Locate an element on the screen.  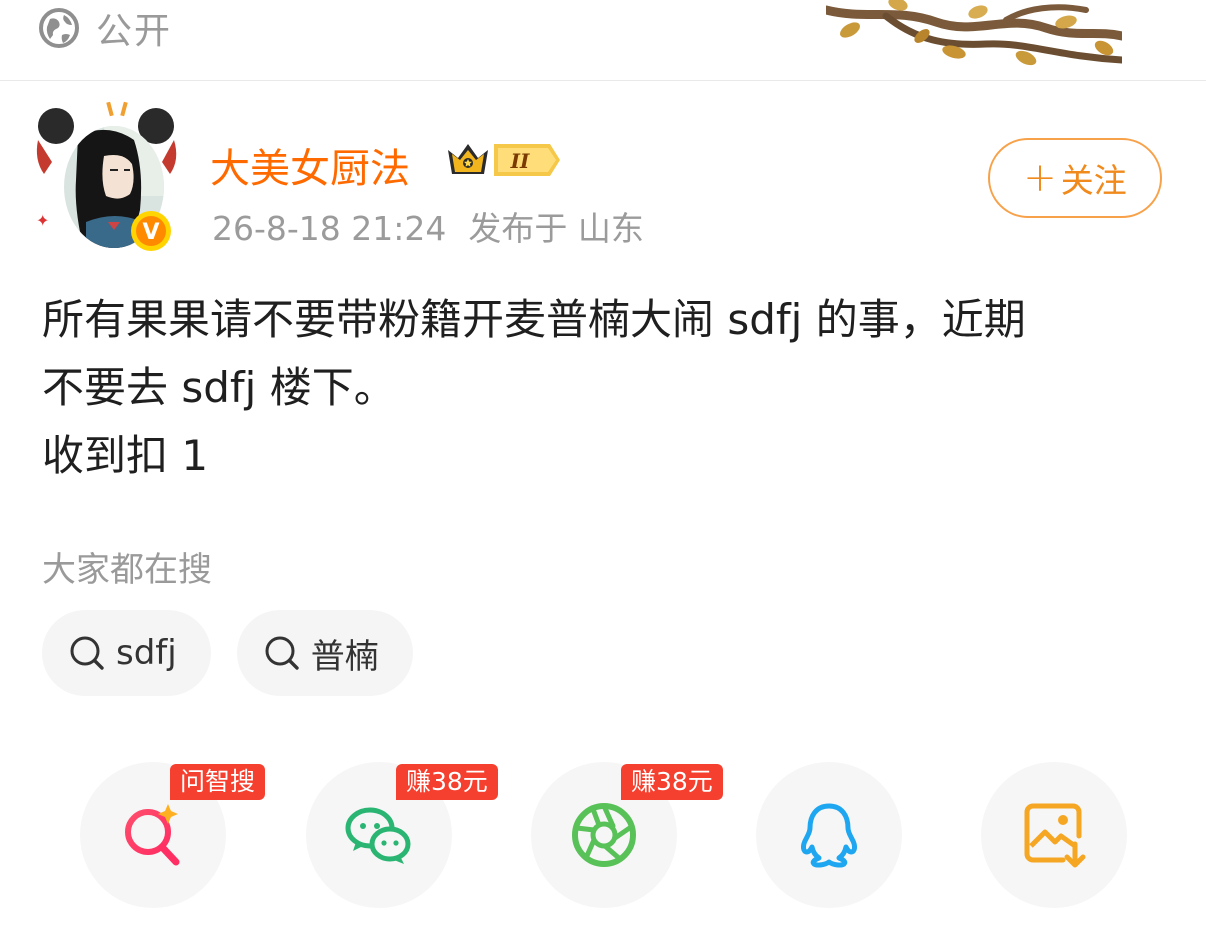
trending-search-chips: sdfj 普楠 is located at coordinates (227, 653).